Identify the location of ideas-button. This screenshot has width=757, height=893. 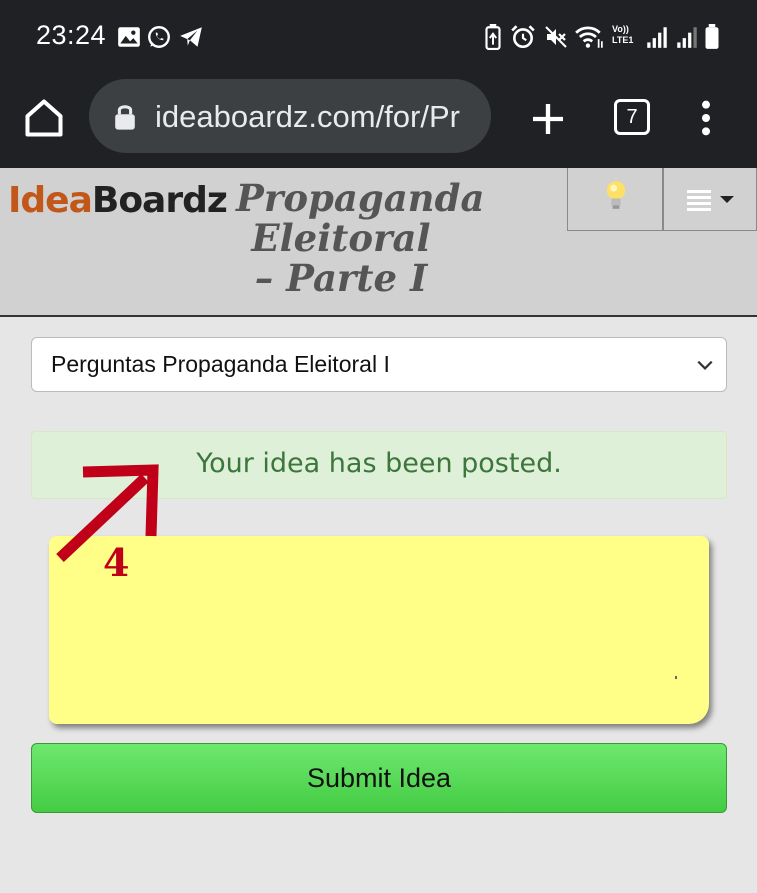
(615, 199).